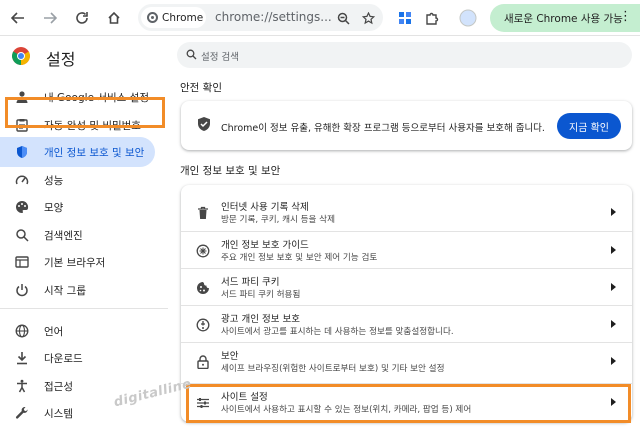 The image size is (640, 430). I want to click on guide-plus-icon, so click(203, 251).